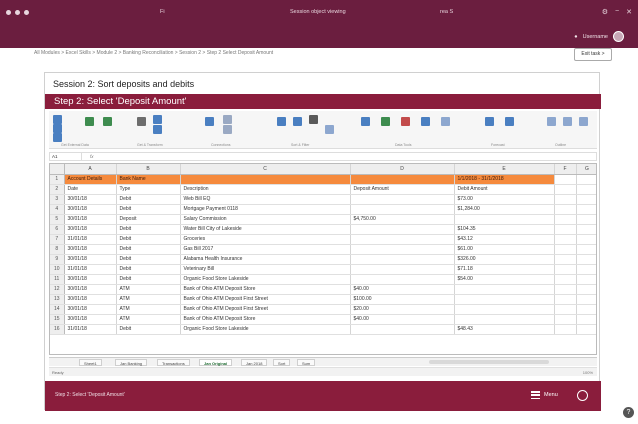  Describe the element at coordinates (599, 36) in the screenshot. I see `user-menu: ● Username` at that location.